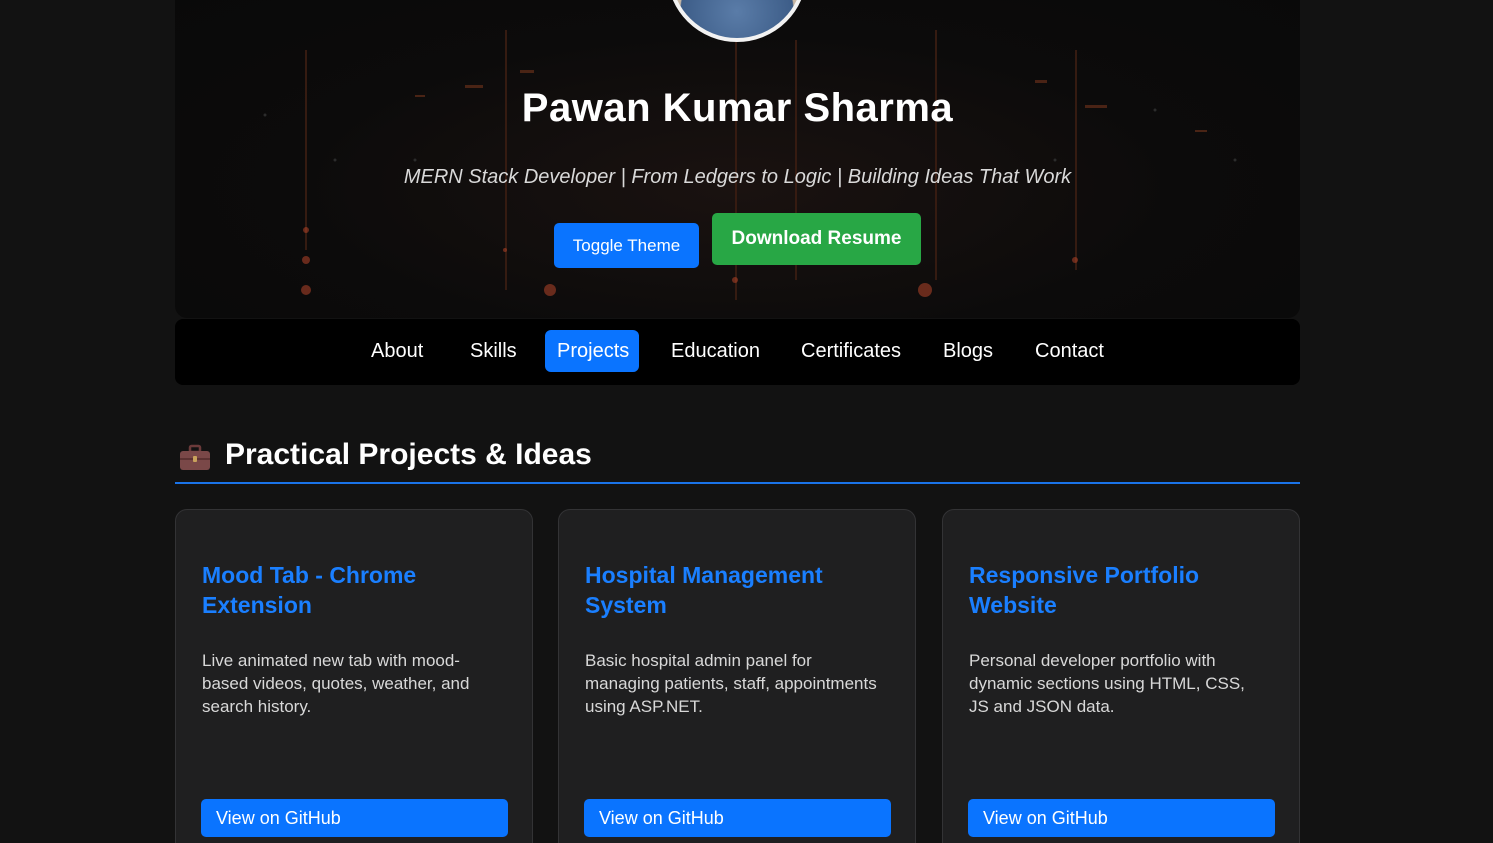  I want to click on section-title: Practical Projects & Ideas, so click(408, 454).